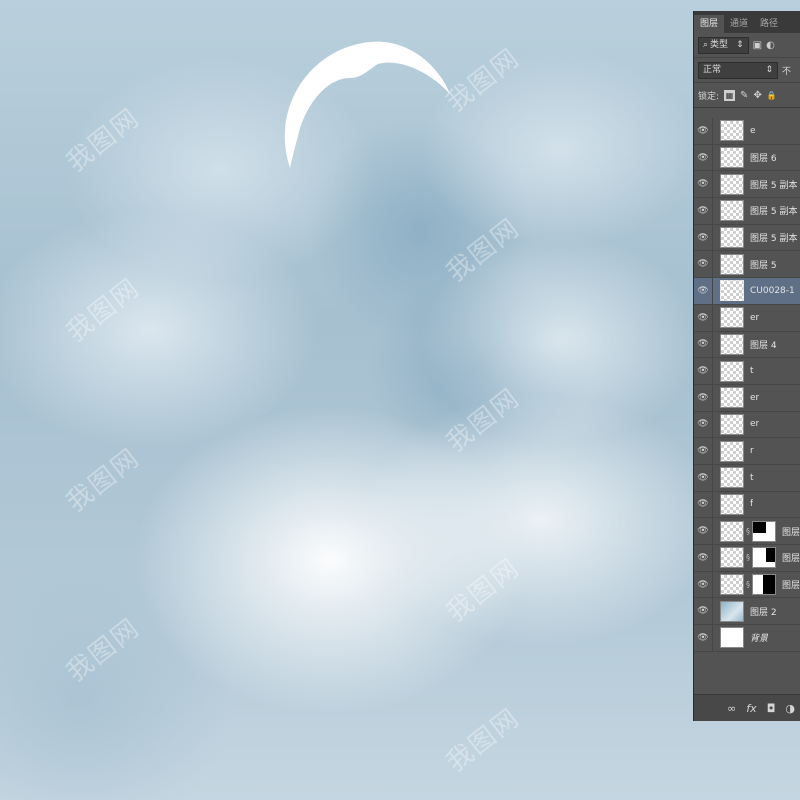 The height and width of the screenshot is (800, 800). Describe the element at coordinates (759, 639) in the screenshot. I see `layer-name: 背景` at that location.